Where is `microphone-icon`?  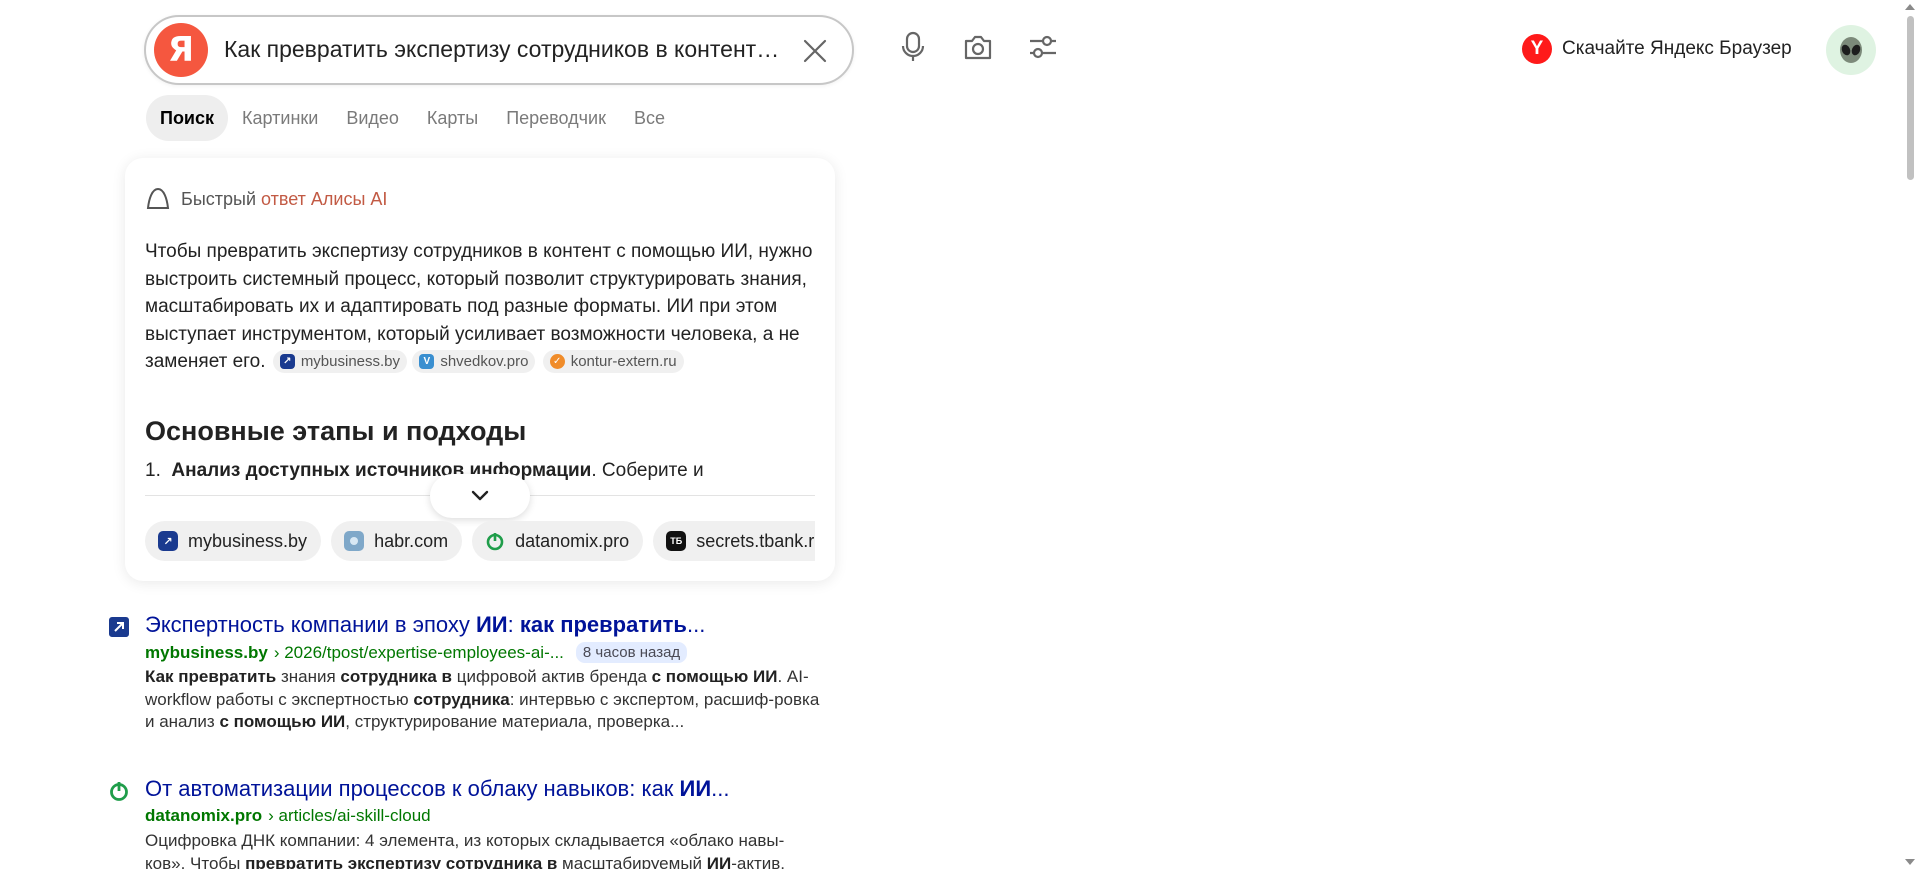 microphone-icon is located at coordinates (913, 46).